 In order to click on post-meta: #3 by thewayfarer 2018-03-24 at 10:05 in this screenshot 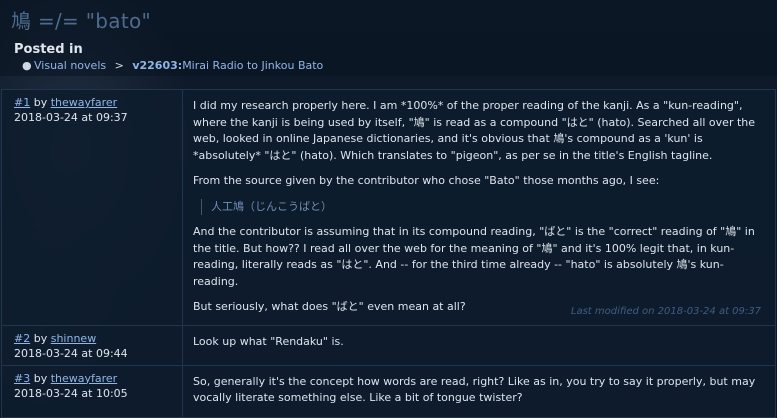, I will do `click(92, 391)`.